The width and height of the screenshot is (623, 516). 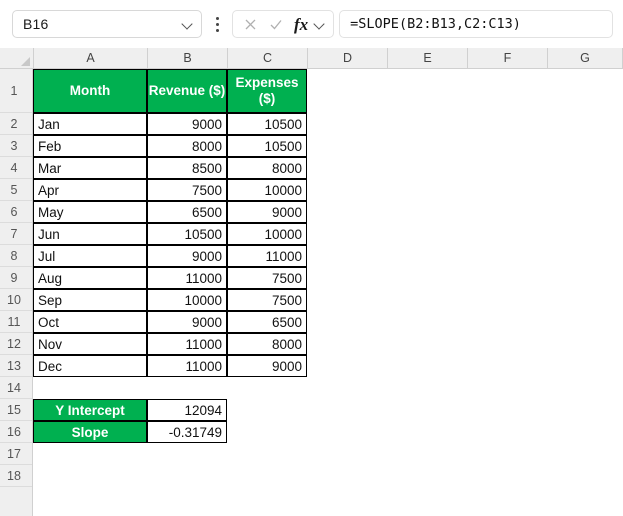 I want to click on row-header-2: 2, so click(x=16, y=124).